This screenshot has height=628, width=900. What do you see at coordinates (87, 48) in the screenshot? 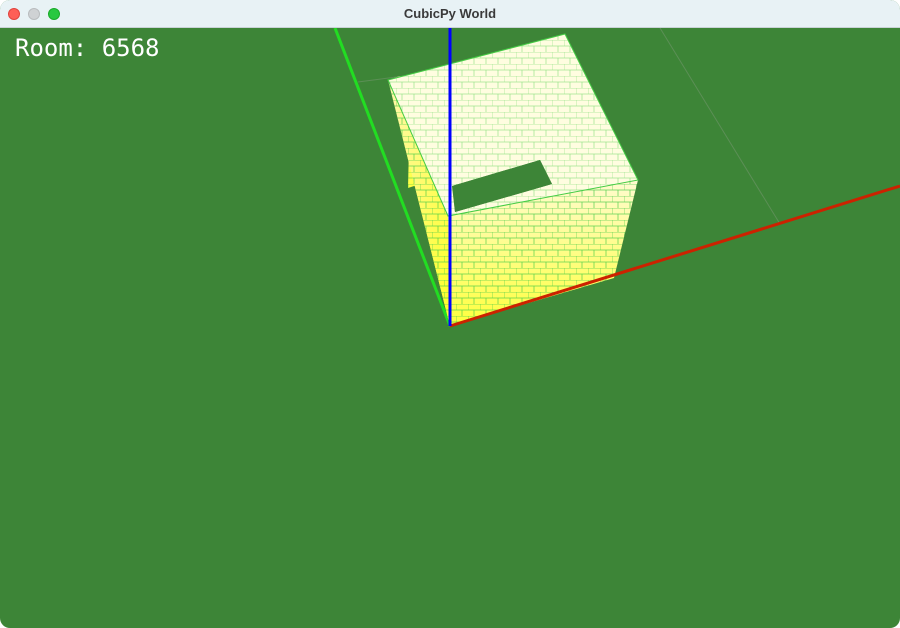
I see `room-label: Room: 6568` at bounding box center [87, 48].